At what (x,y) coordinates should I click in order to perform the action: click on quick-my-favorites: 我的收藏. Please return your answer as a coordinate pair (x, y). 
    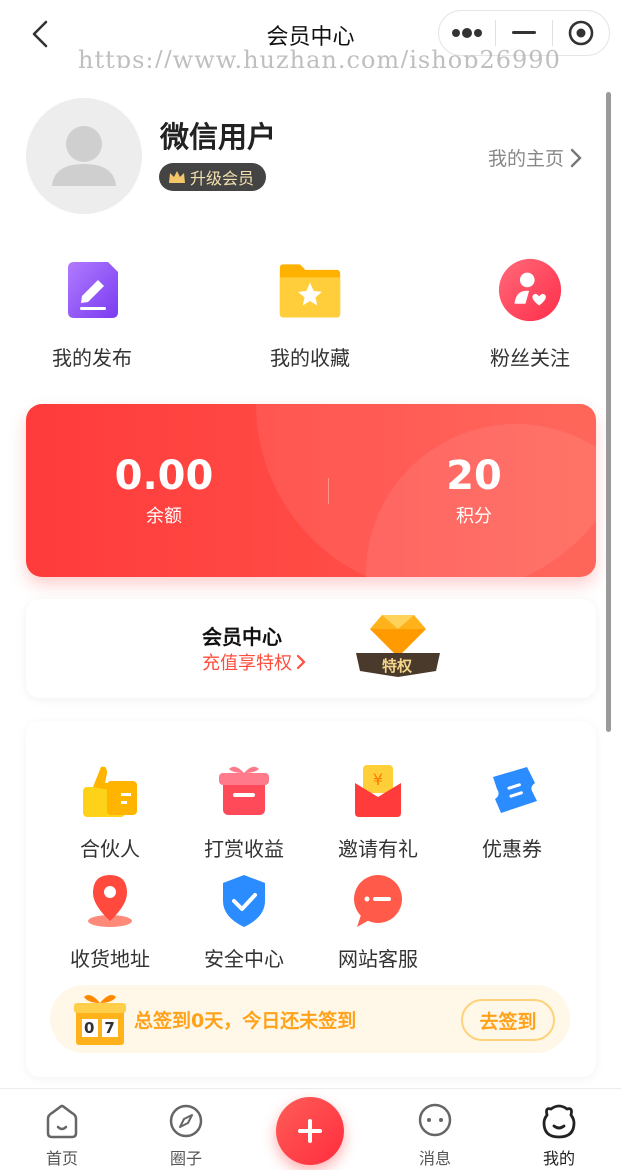
    Looking at the image, I should click on (310, 314).